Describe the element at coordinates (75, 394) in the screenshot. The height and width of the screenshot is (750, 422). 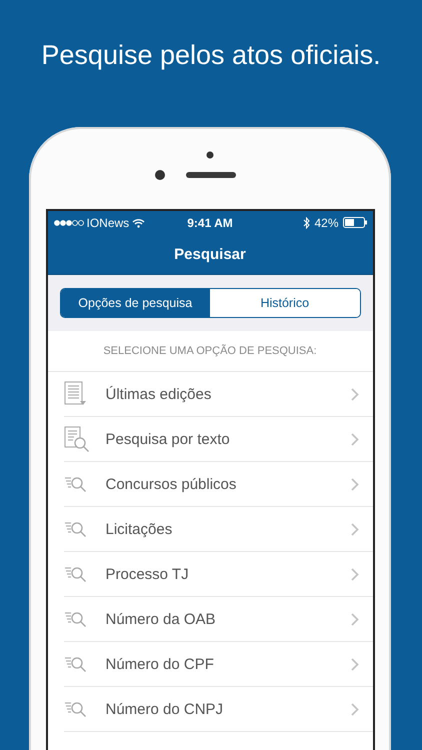
I see `document-download-icon` at that location.